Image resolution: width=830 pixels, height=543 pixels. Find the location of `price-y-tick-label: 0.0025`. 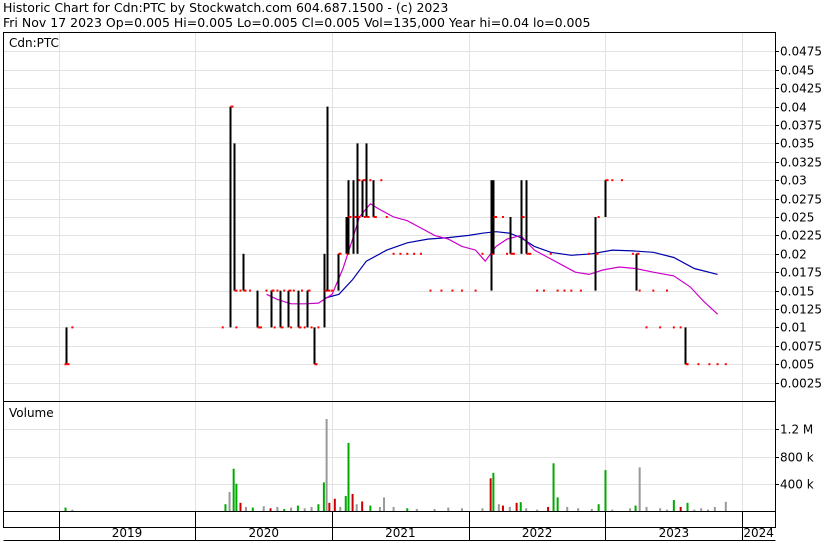

price-y-tick-label: 0.0025 is located at coordinates (801, 384).